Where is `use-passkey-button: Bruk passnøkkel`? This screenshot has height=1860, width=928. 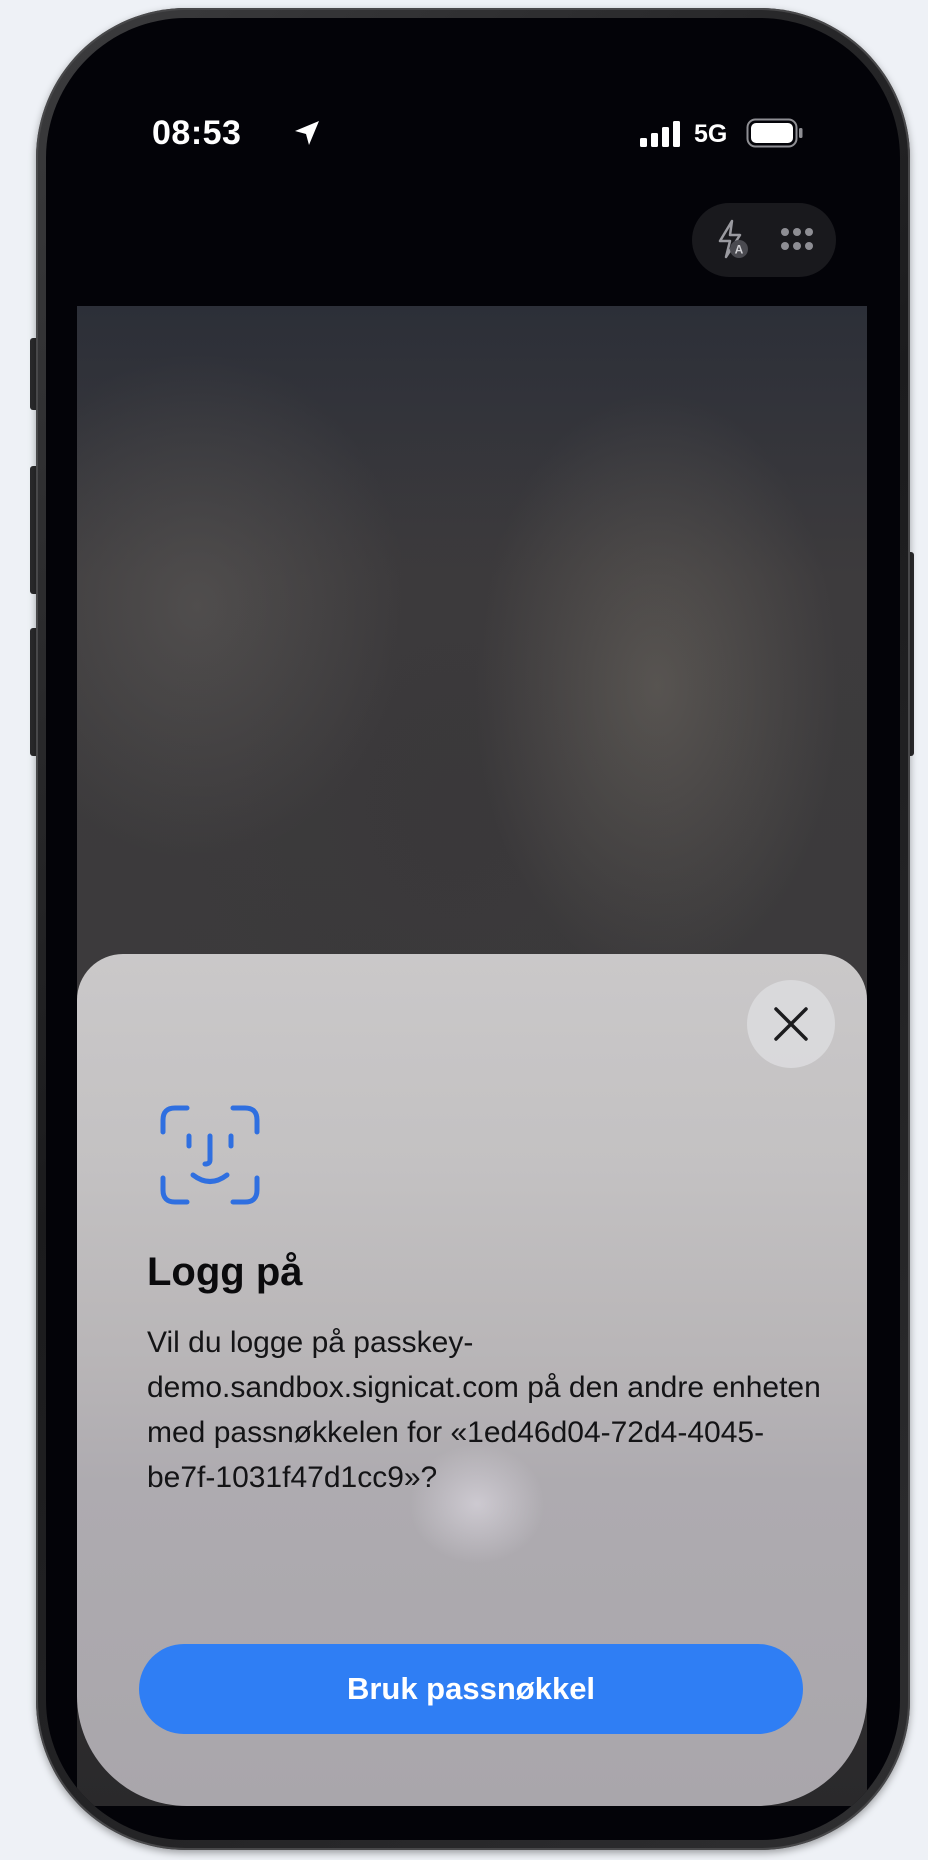
use-passkey-button: Bruk passnøkkel is located at coordinates (471, 1689).